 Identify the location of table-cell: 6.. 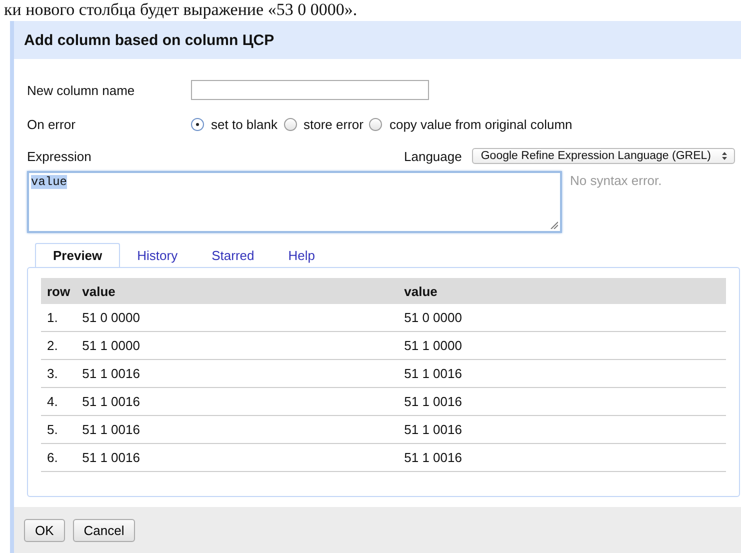
(58, 458).